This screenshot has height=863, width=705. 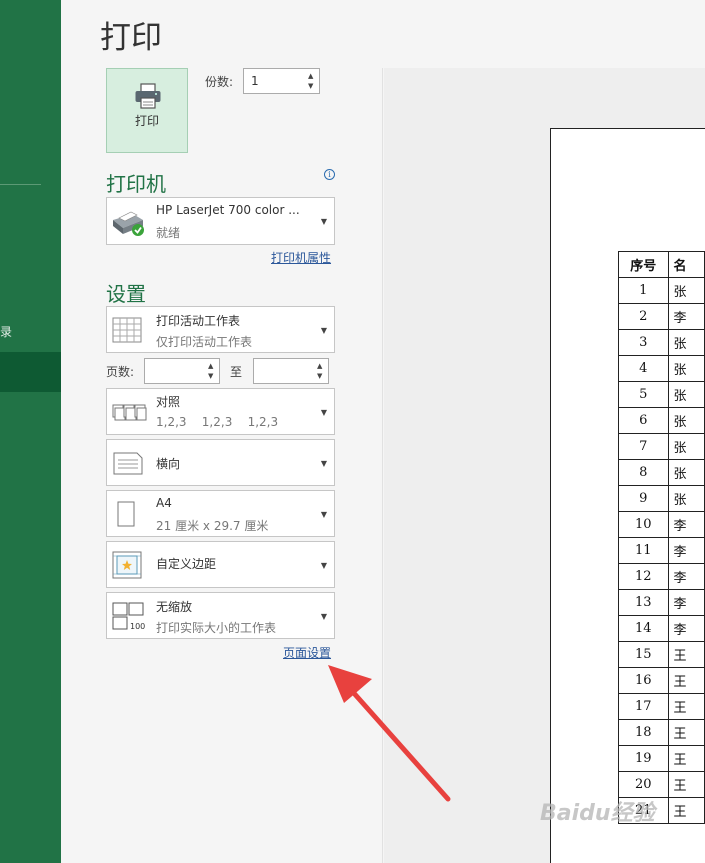 I want to click on table-row: 8张, so click(x=661, y=472).